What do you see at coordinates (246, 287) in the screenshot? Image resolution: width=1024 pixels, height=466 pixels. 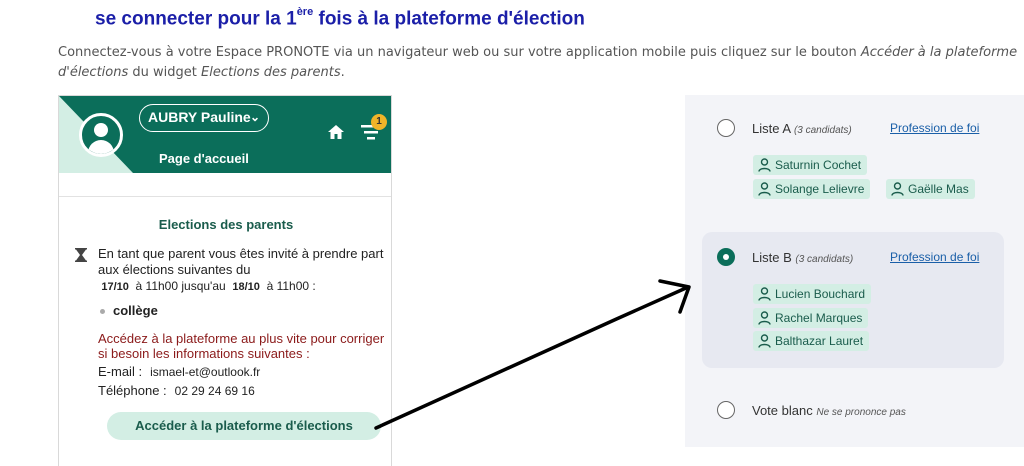 I see `date-to: 18/10` at bounding box center [246, 287].